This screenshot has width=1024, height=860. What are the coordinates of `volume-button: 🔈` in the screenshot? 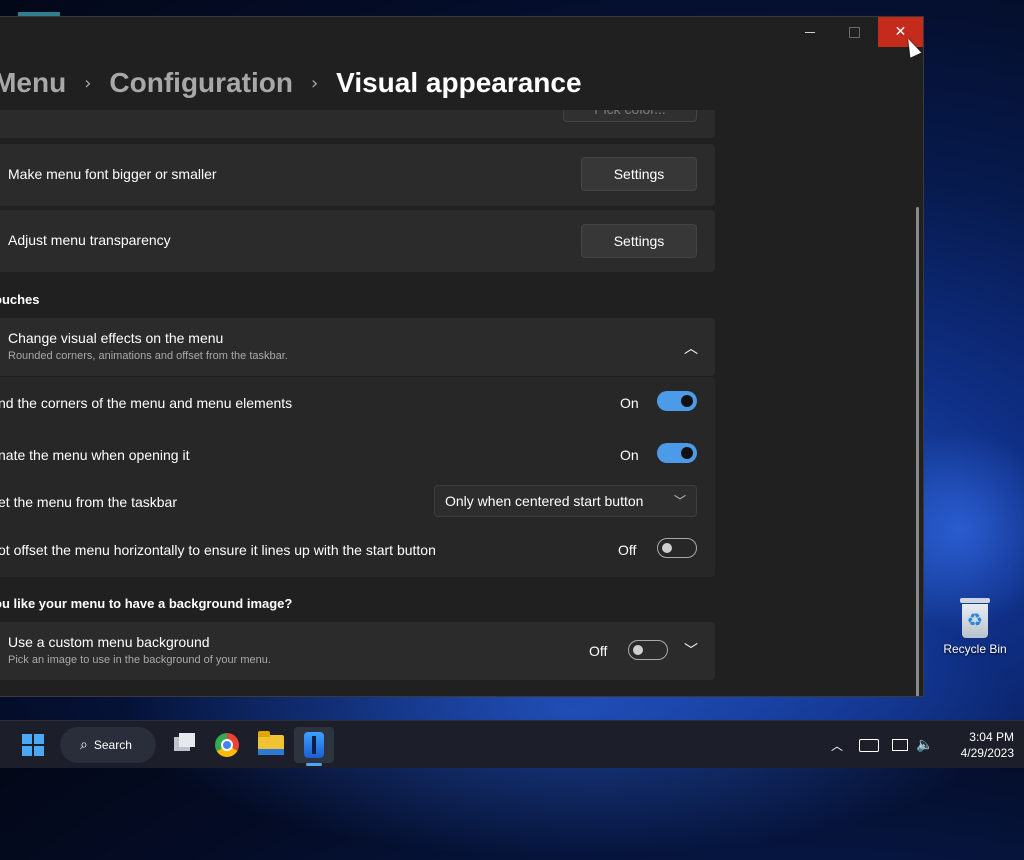 It's located at (925, 745).